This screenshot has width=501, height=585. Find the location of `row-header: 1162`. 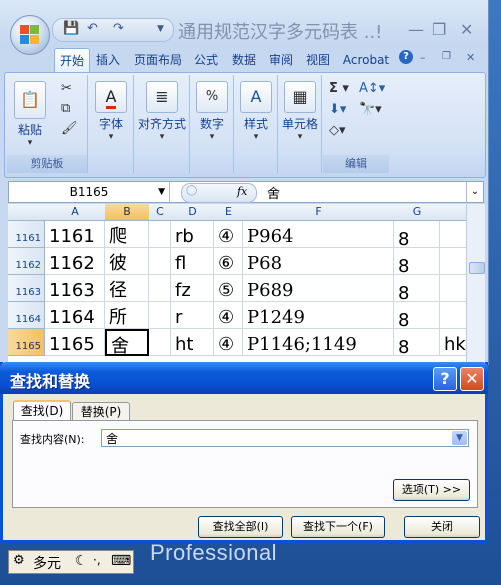

row-header: 1162 is located at coordinates (26, 261).